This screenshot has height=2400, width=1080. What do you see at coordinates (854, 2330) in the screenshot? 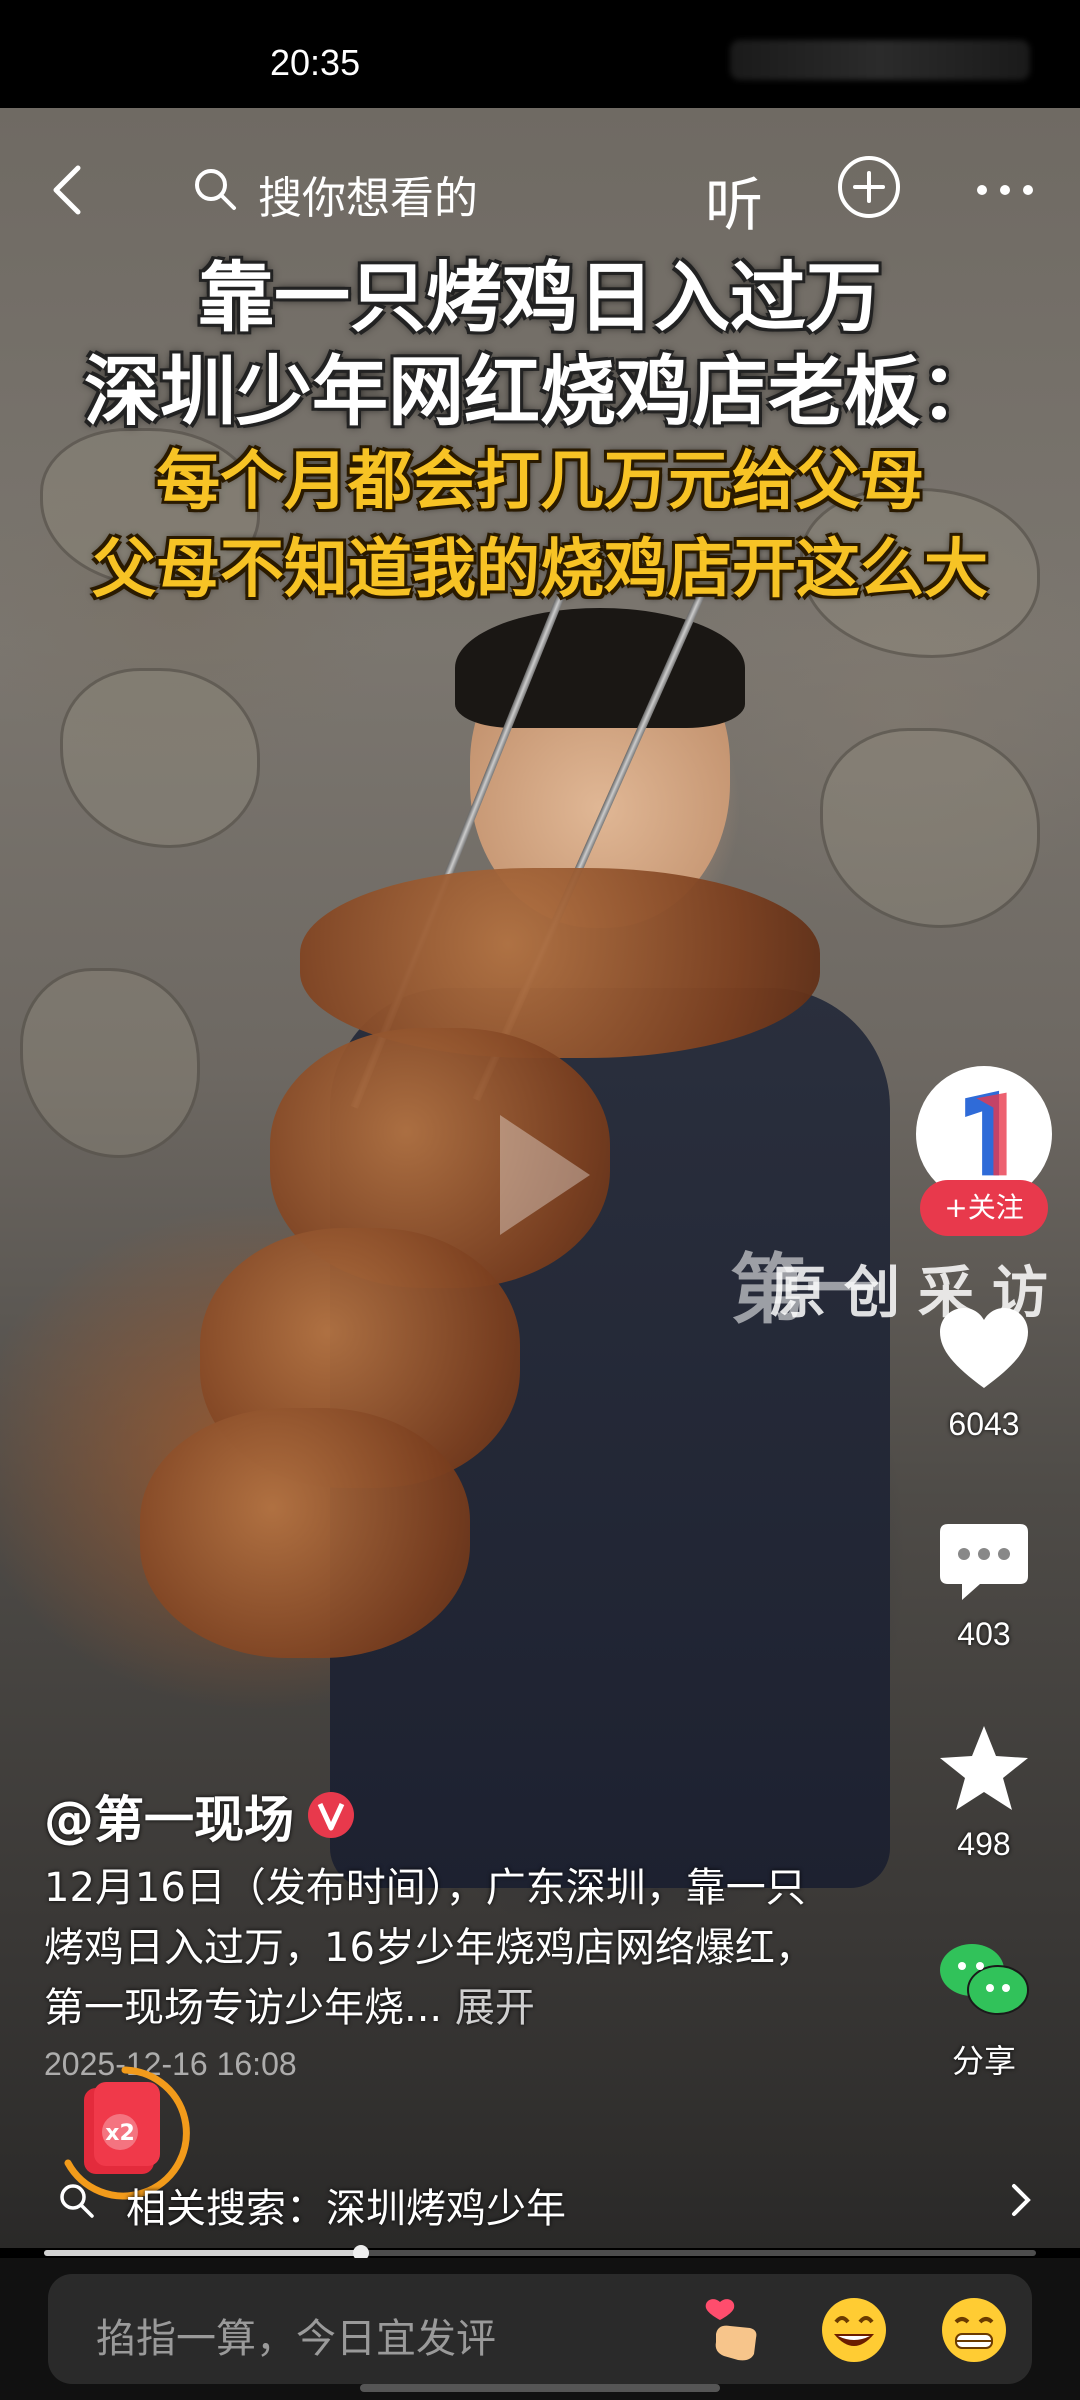
I see `emoji-laugh-icon` at bounding box center [854, 2330].